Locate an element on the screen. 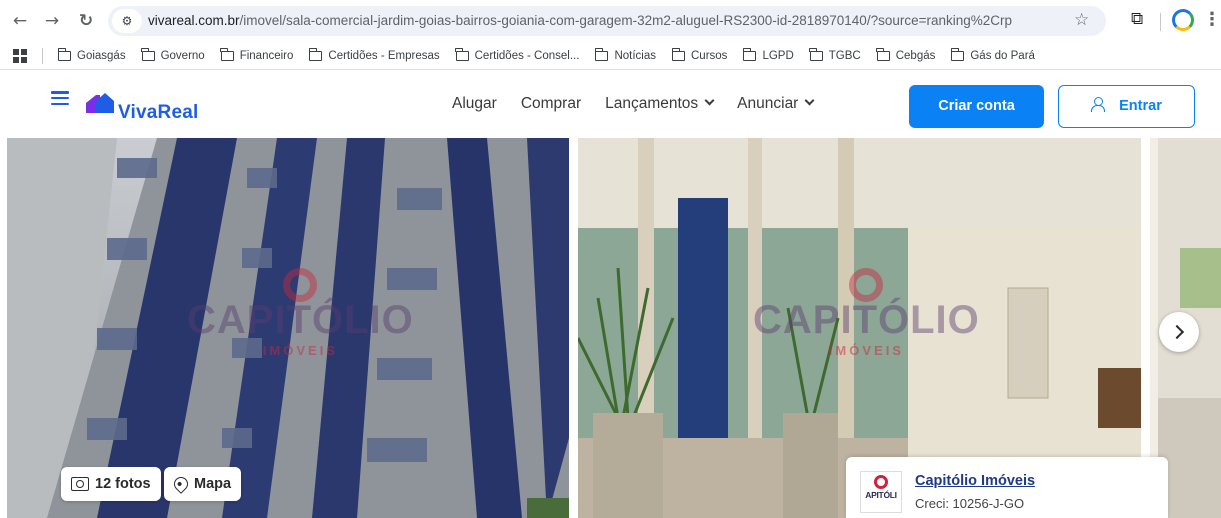  vivareal-logo-text: VivaReal is located at coordinates (158, 113).